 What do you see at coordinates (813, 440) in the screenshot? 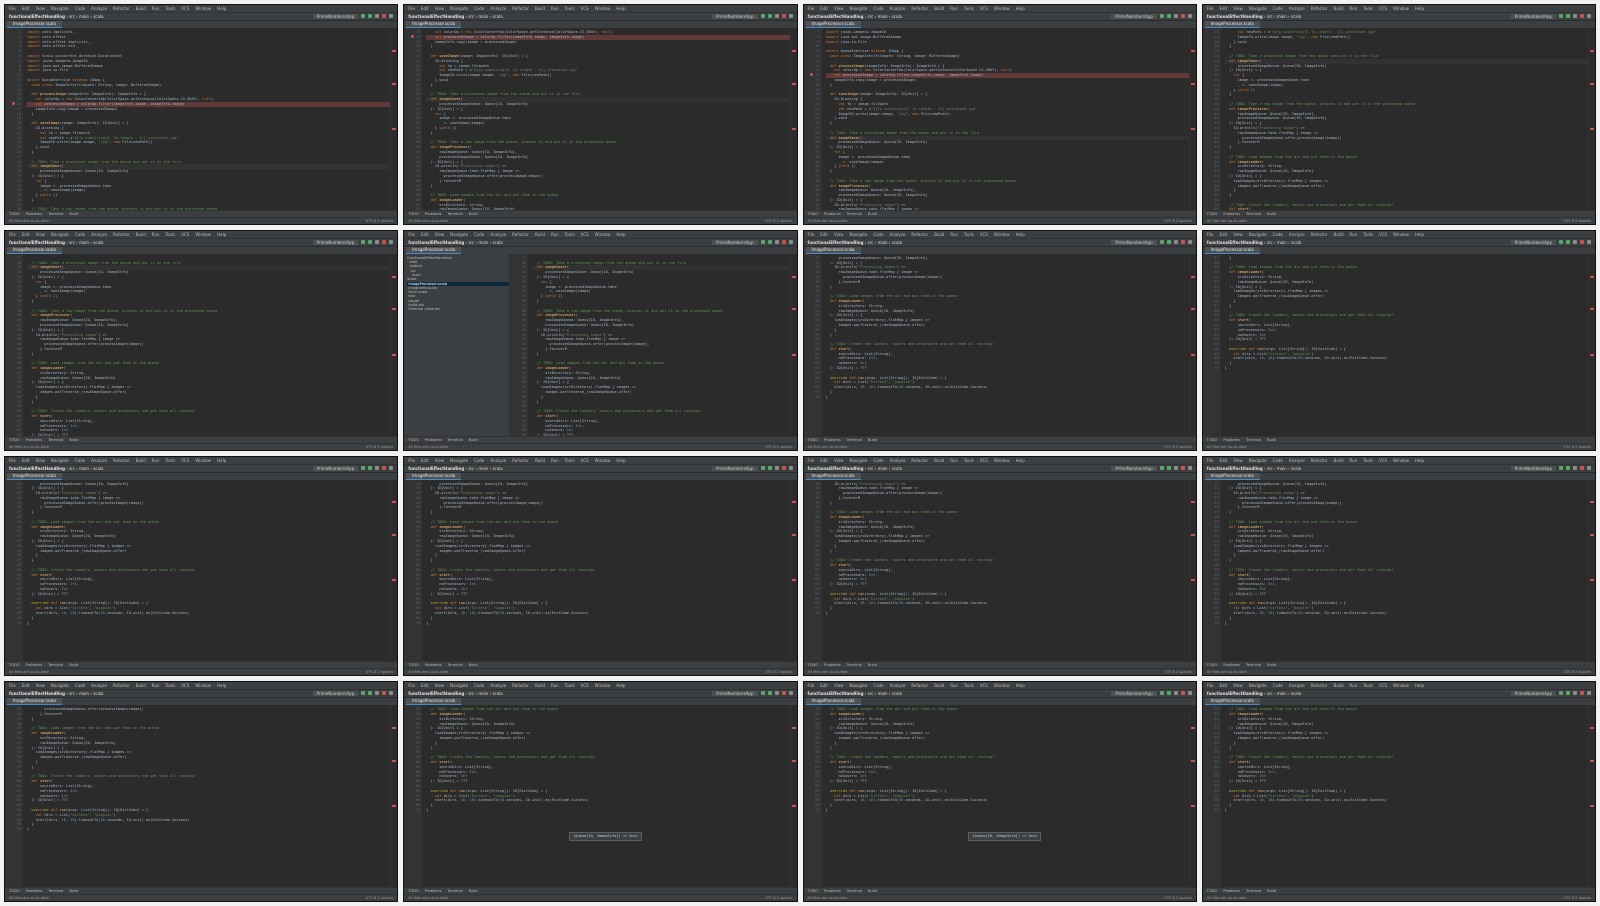
I see `tool-tab-todo: TODO` at bounding box center [813, 440].